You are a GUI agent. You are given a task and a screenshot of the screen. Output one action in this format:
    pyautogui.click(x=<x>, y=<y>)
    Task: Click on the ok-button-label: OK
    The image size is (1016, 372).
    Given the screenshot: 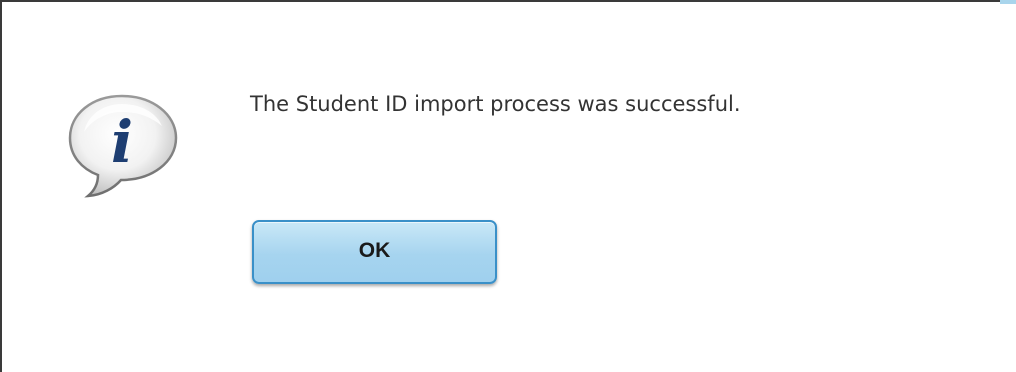 What is the action you would take?
    pyautogui.click(x=374, y=250)
    